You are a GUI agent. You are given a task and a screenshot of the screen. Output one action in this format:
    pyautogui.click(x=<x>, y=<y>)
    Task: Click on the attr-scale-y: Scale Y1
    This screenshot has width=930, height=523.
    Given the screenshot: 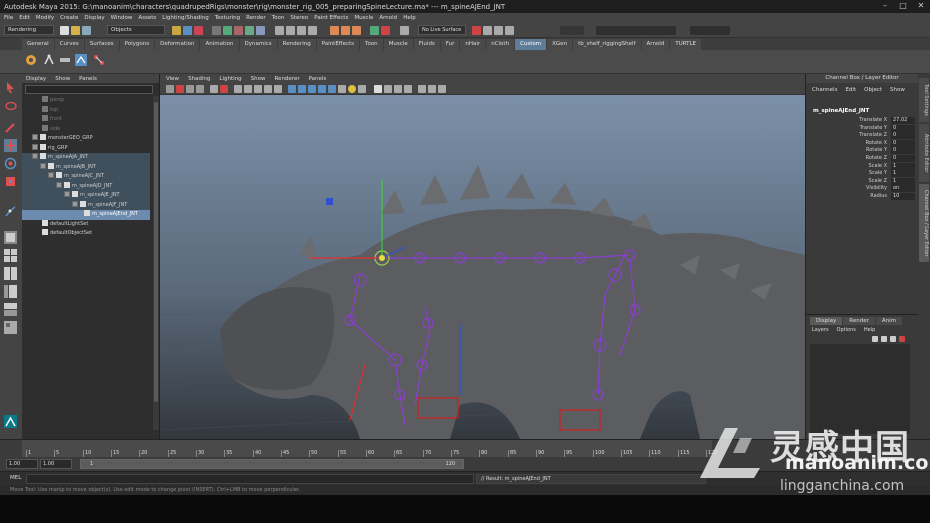 What is the action you would take?
    pyautogui.click(x=864, y=174)
    